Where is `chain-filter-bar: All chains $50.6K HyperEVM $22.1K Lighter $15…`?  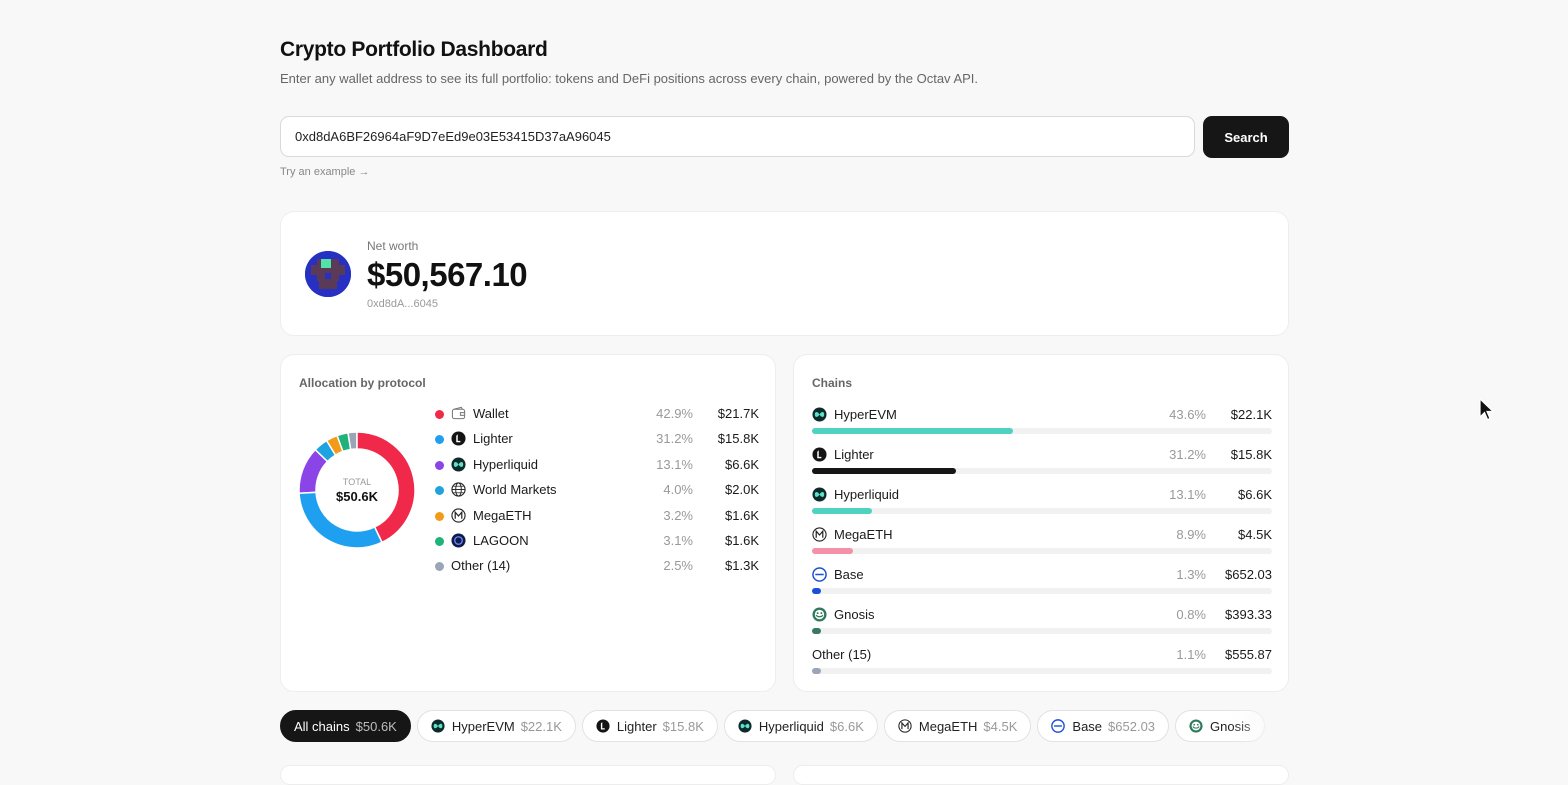
chain-filter-bar: All chains $50.6K HyperEVM $22.1K Lighter $15… is located at coordinates (784, 727).